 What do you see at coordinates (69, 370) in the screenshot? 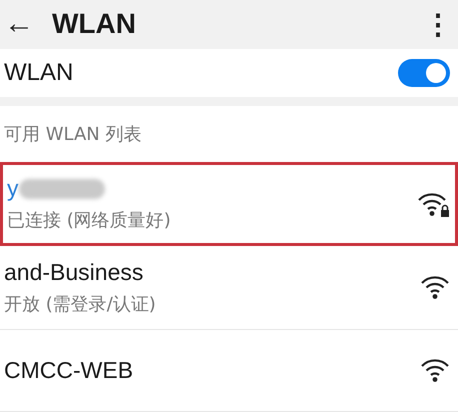
I see `network-name: CMCC-WEB` at bounding box center [69, 370].